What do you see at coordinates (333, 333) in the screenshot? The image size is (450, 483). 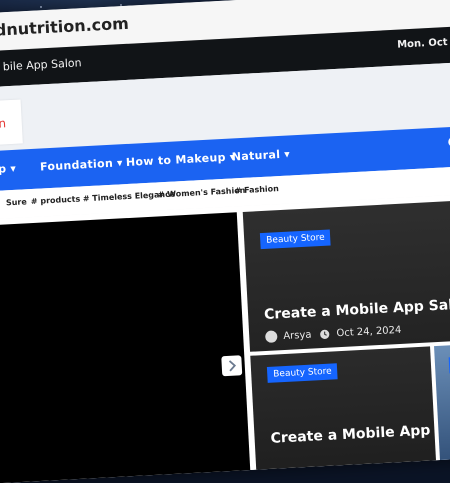 I see `post-meta: Arsya Oct 24, 2024` at bounding box center [333, 333].